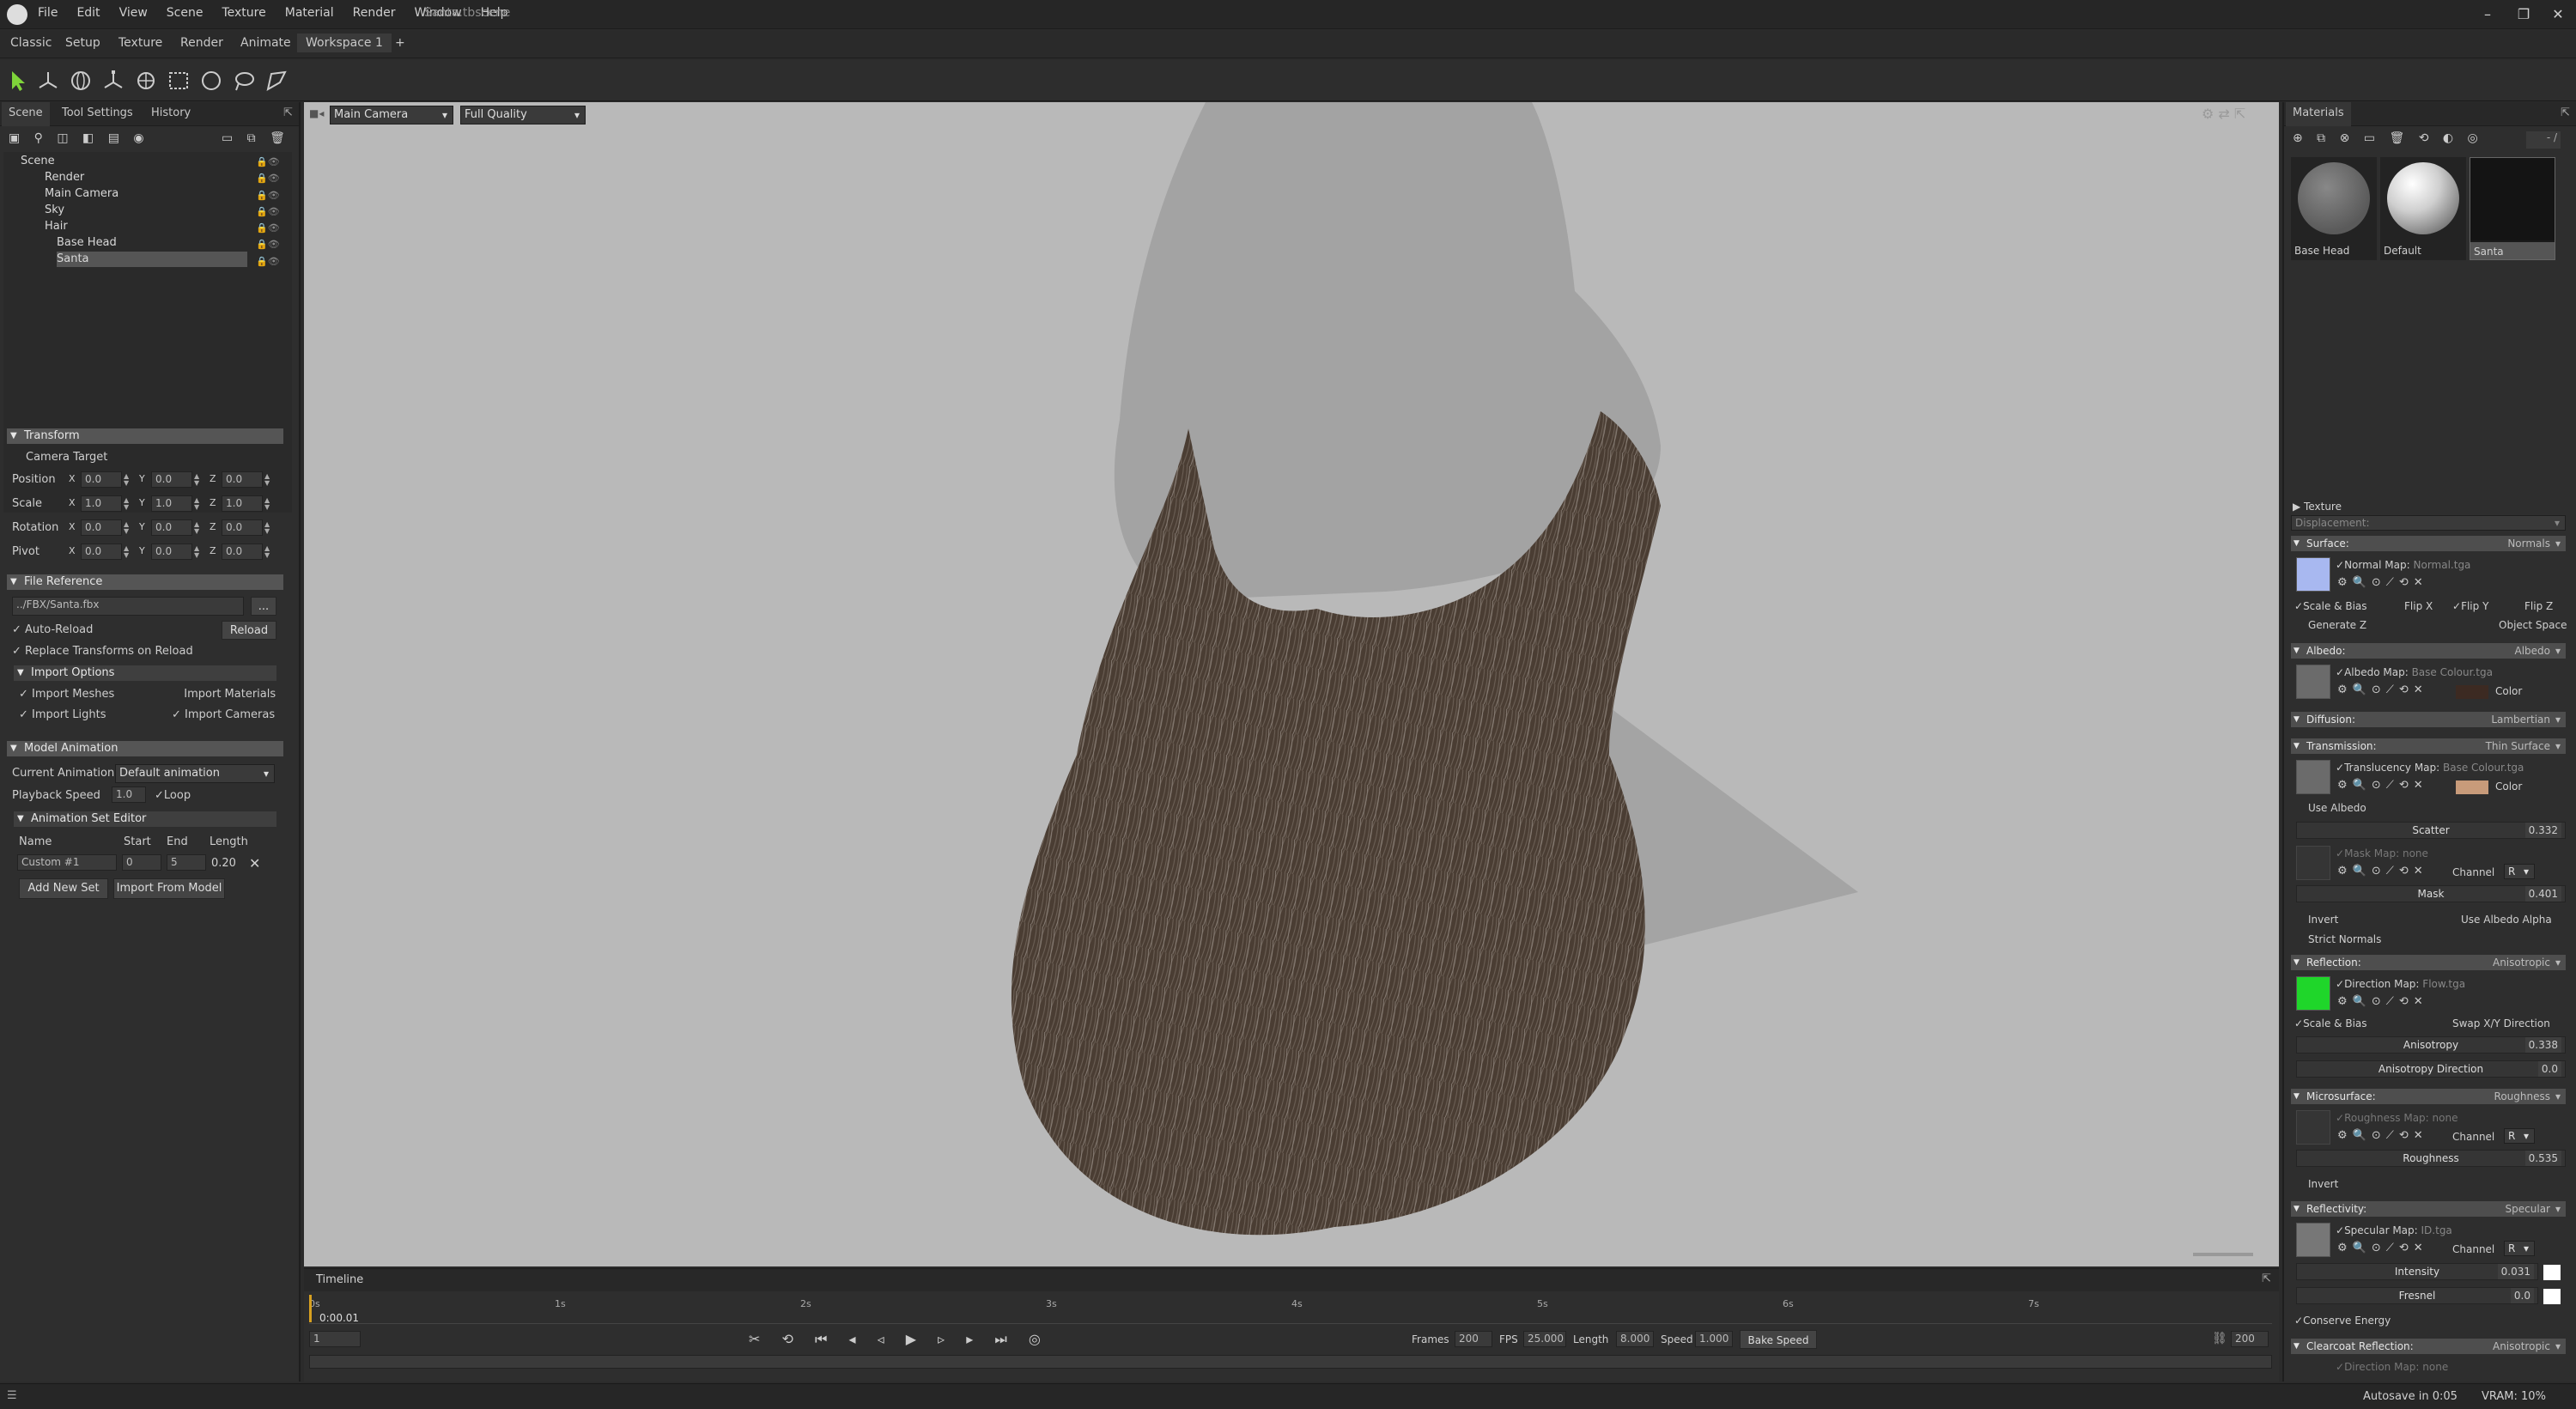 This screenshot has height=1409, width=2576. What do you see at coordinates (81, 81) in the screenshot?
I see `rotate-tool-icon` at bounding box center [81, 81].